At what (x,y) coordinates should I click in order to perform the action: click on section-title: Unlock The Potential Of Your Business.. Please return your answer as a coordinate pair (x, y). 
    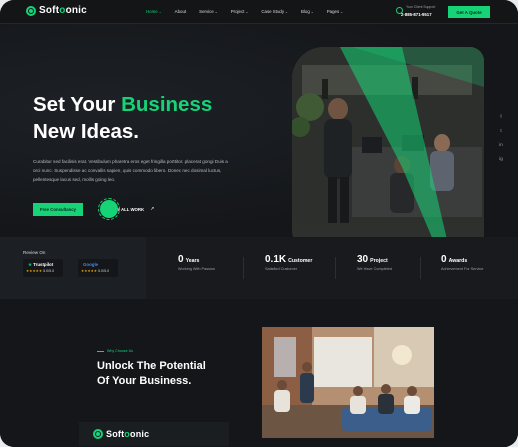
    Looking at the image, I should click on (151, 374).